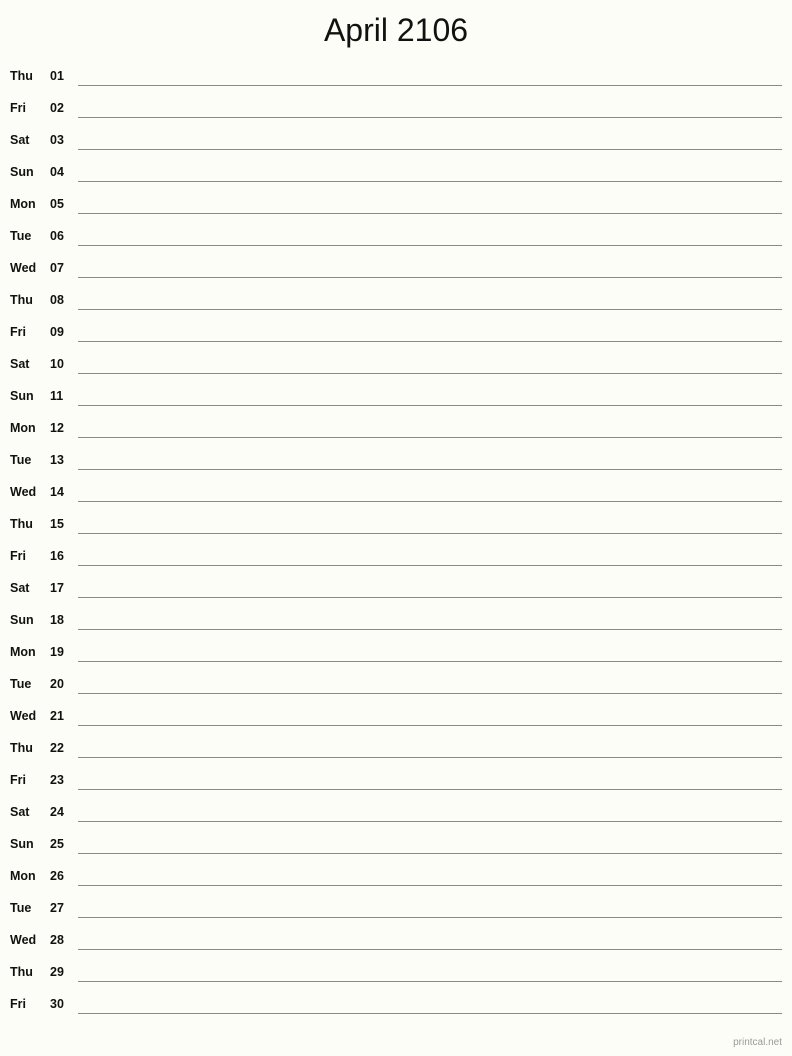  Describe the element at coordinates (396, 494) in the screenshot. I see `day-row: Wed 14` at that location.